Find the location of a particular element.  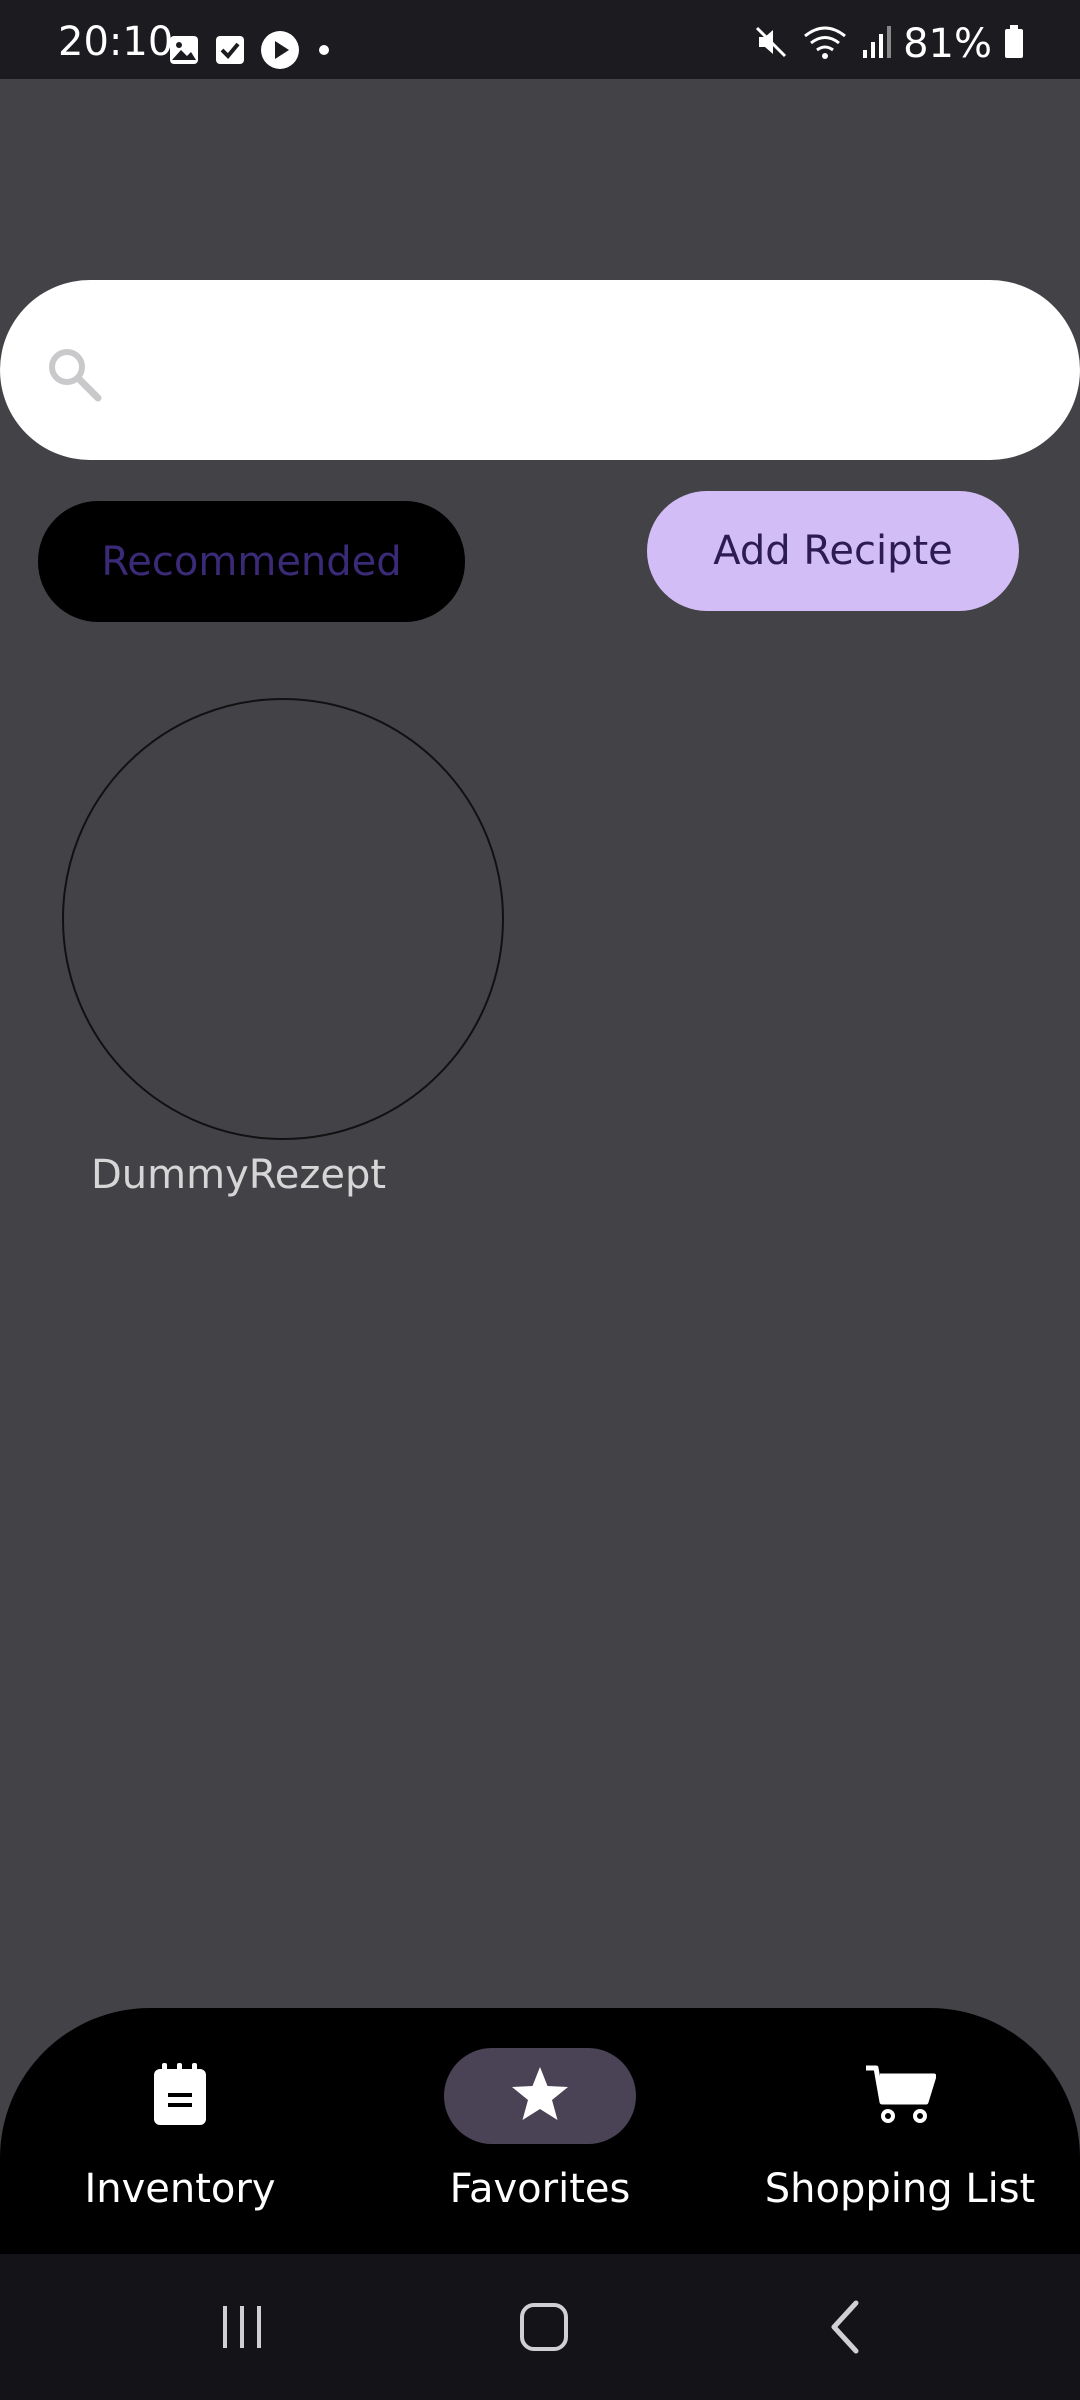

mute-icon is located at coordinates (771, 44).